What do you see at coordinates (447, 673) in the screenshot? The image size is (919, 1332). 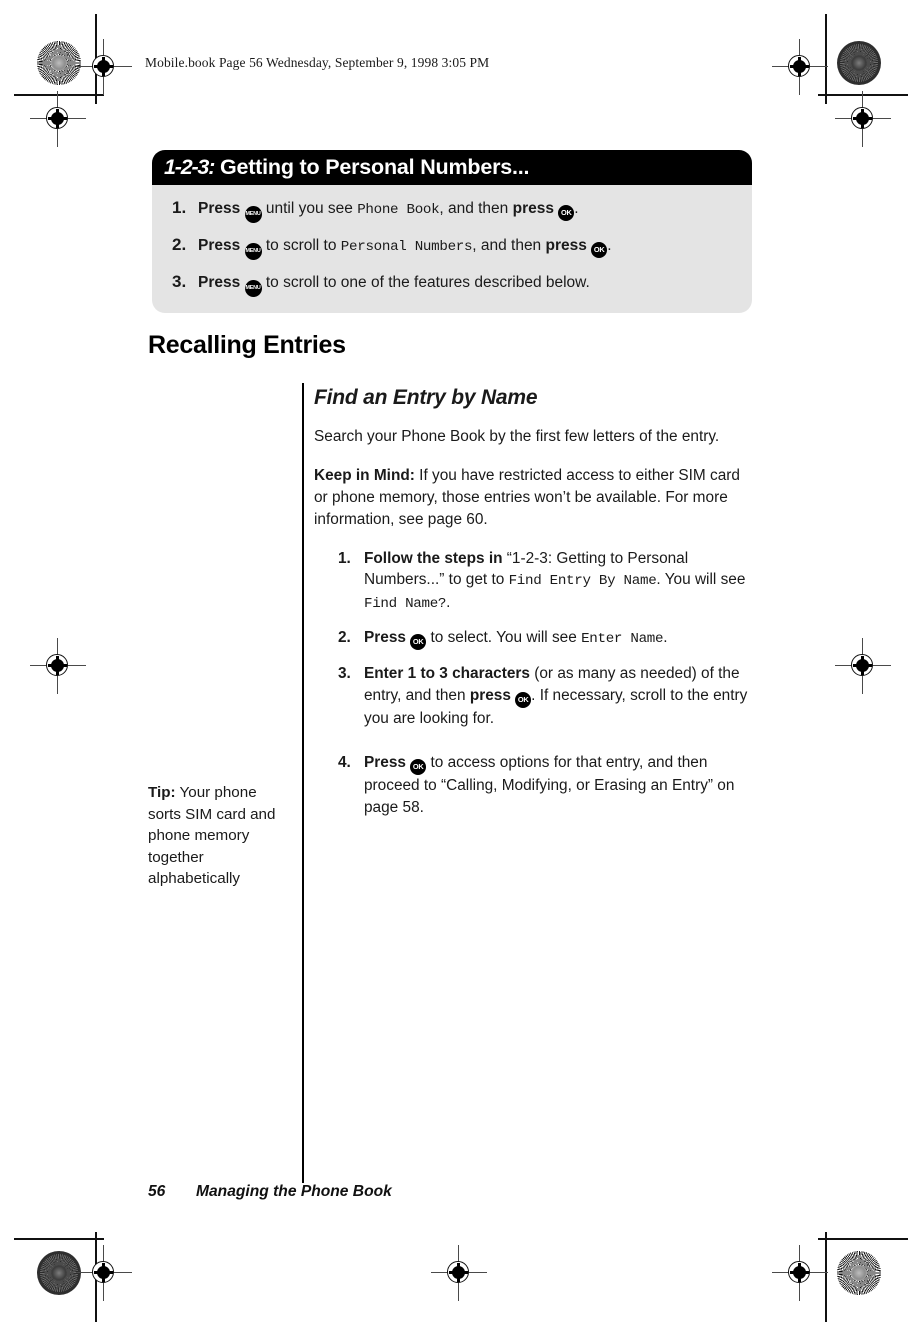 I see `list-item-bold-lead: Enter 1 to 3 characters` at bounding box center [447, 673].